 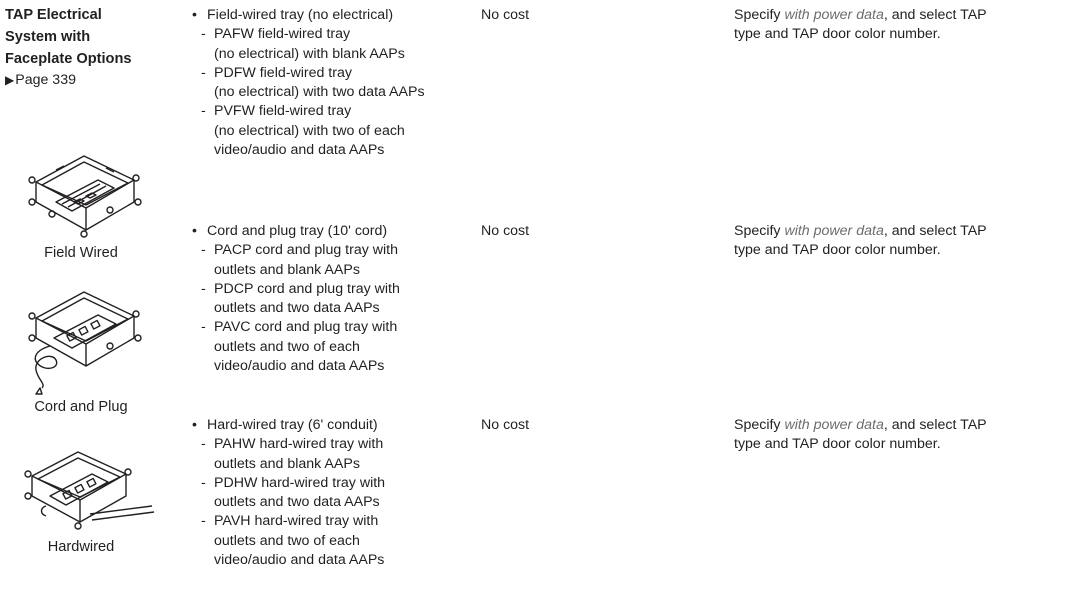 What do you see at coordinates (319, 92) in the screenshot?
I see `sub-item-text: (no electrical) with two data AAPs` at bounding box center [319, 92].